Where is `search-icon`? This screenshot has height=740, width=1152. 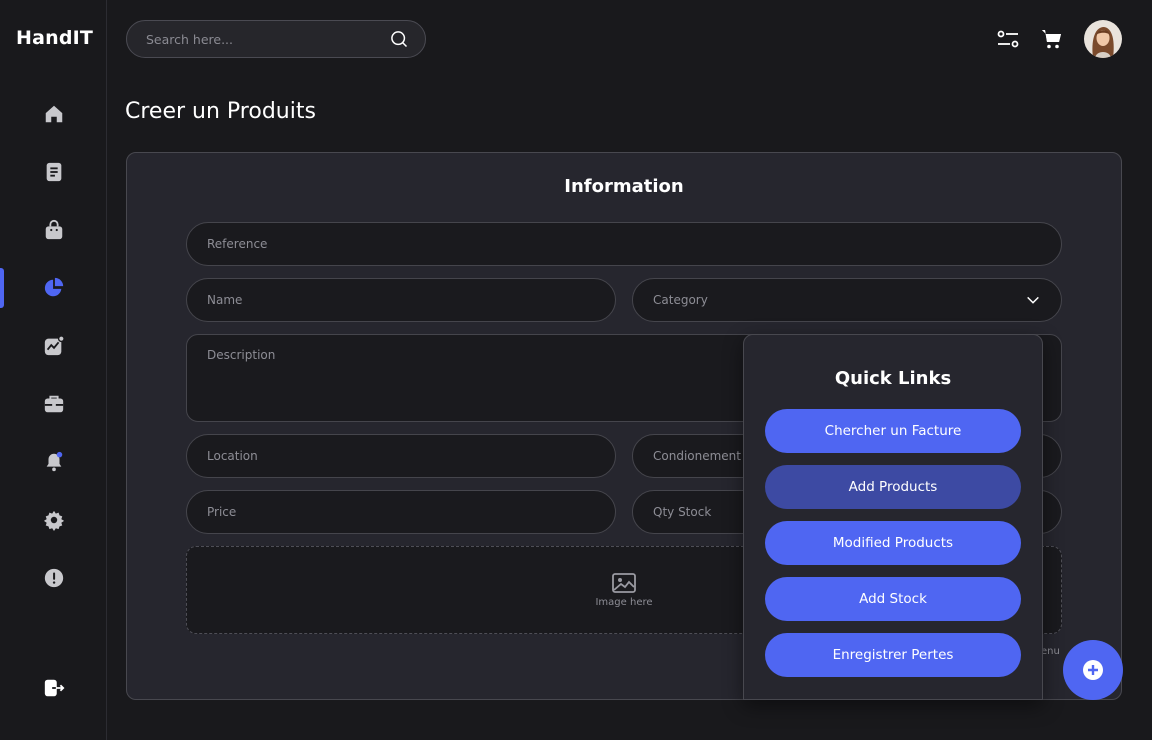 search-icon is located at coordinates (399, 39).